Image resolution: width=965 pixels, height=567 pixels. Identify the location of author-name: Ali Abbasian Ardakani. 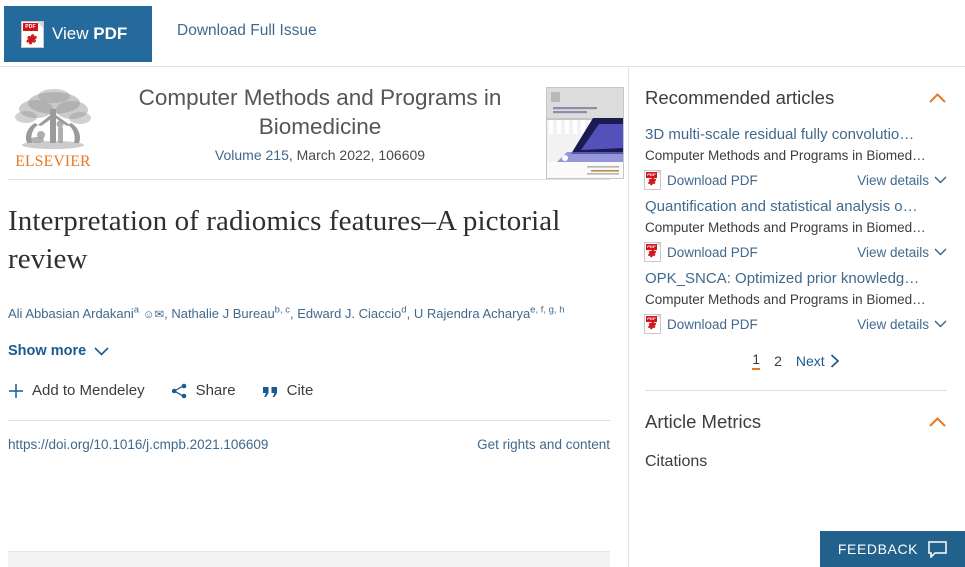
(71, 313).